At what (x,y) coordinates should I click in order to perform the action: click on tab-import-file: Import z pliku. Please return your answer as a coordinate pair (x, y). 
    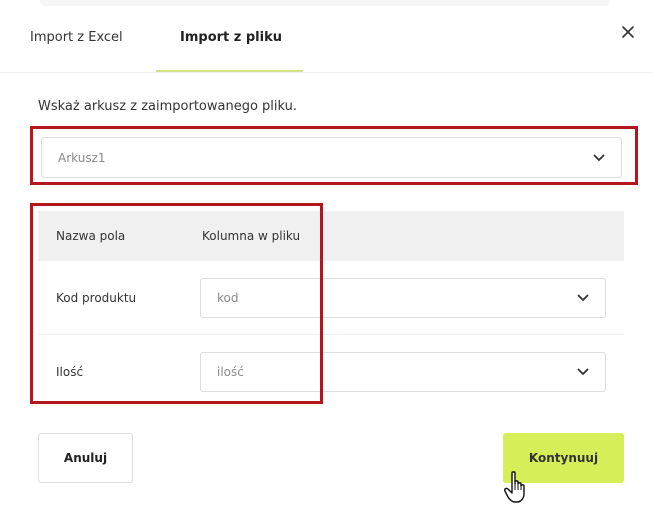
    Looking at the image, I should click on (231, 37).